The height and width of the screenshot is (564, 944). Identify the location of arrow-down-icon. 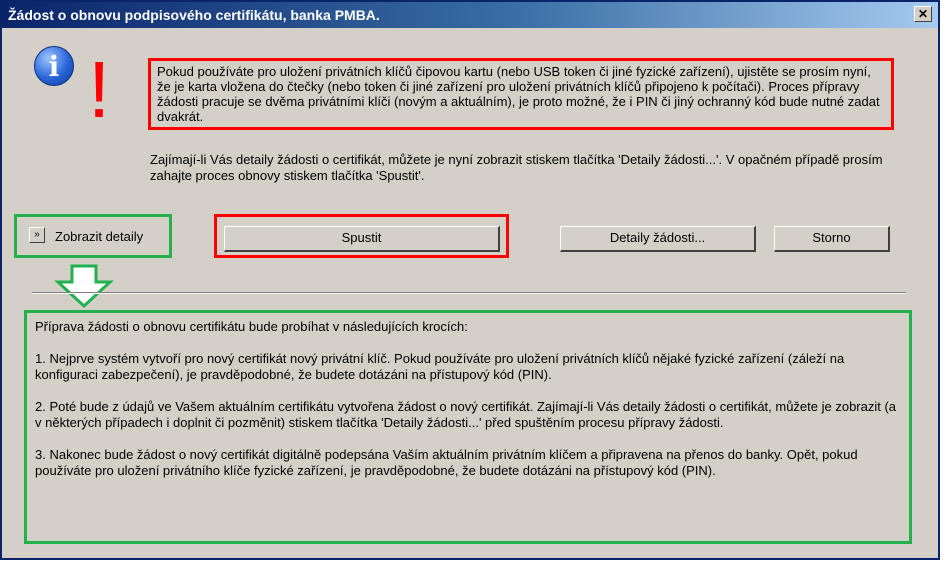
(84, 286).